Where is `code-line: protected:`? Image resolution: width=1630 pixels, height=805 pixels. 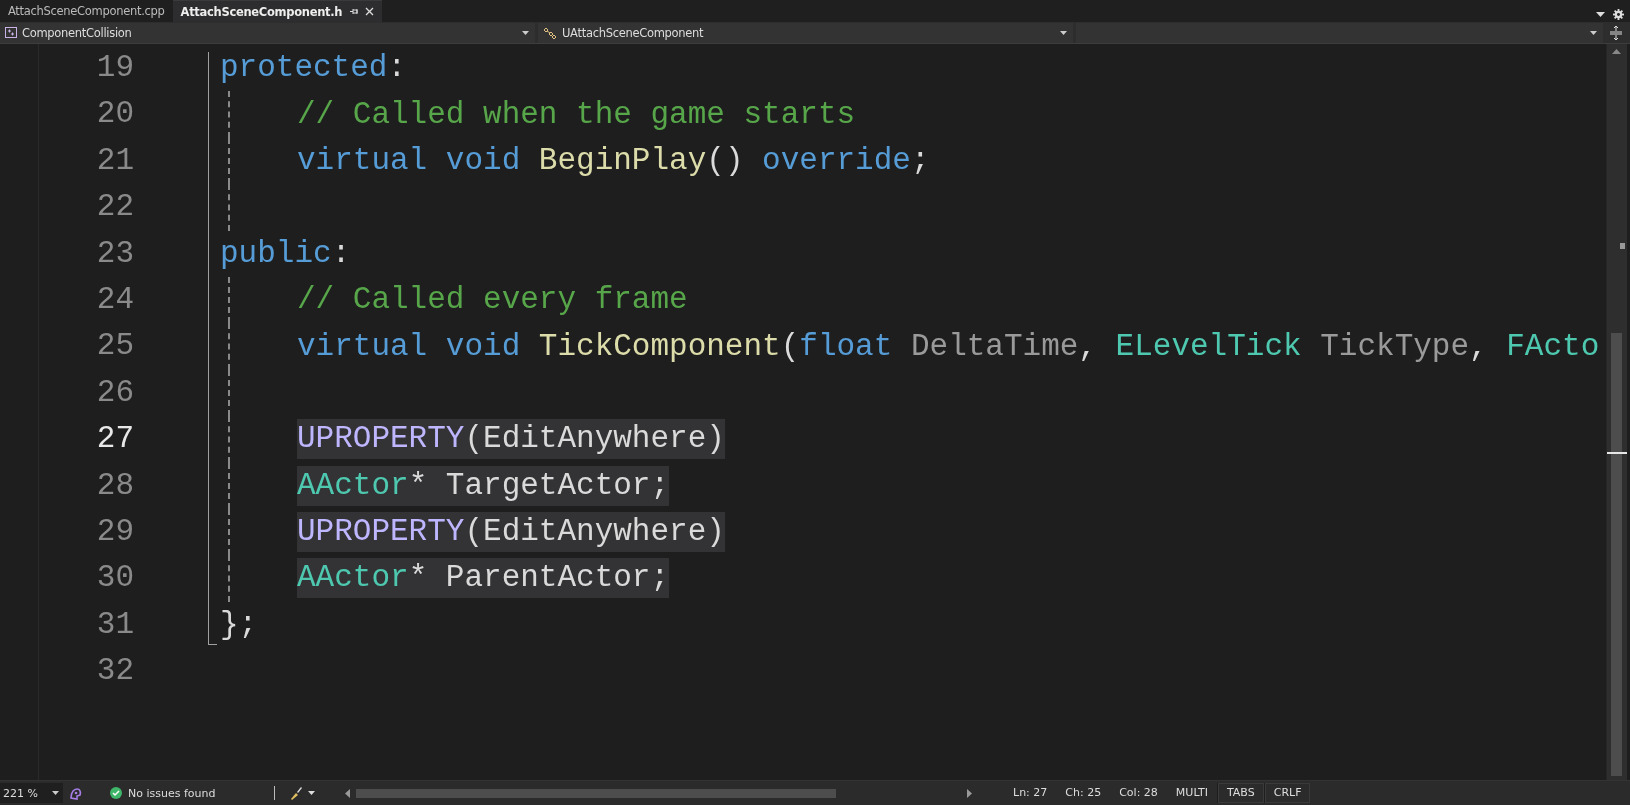 code-line: protected: is located at coordinates (313, 68).